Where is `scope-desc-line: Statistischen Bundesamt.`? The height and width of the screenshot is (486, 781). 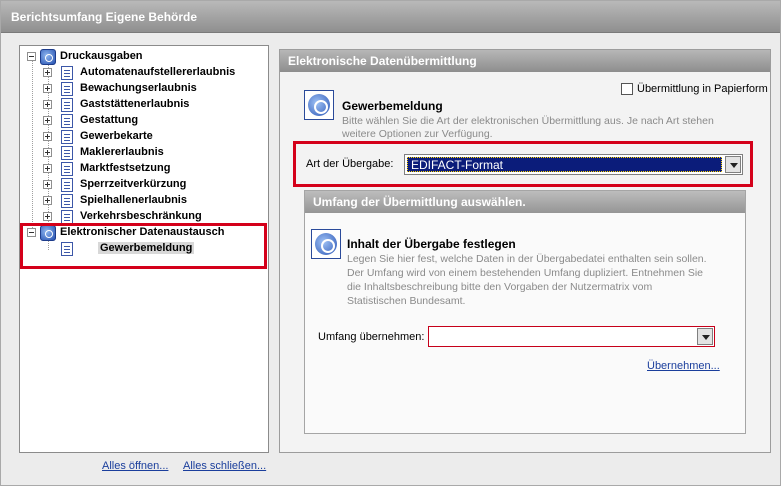
scope-desc-line: Statistischen Bundesamt. is located at coordinates (406, 301).